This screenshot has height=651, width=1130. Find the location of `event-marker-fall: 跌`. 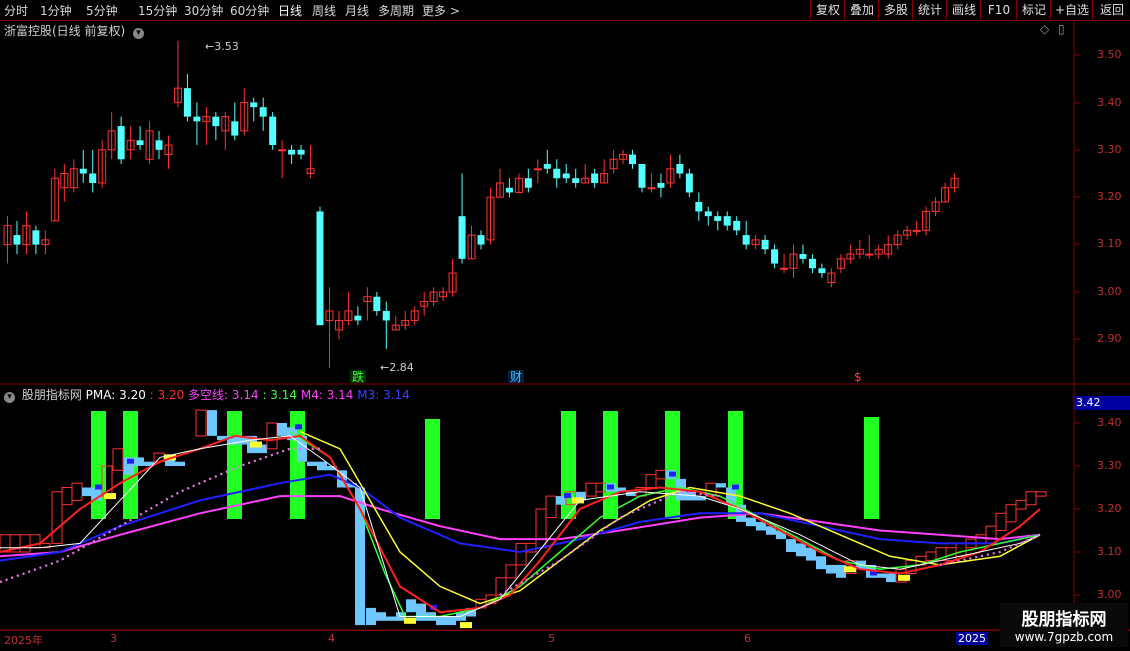

event-marker-fall: 跌 is located at coordinates (358, 376).